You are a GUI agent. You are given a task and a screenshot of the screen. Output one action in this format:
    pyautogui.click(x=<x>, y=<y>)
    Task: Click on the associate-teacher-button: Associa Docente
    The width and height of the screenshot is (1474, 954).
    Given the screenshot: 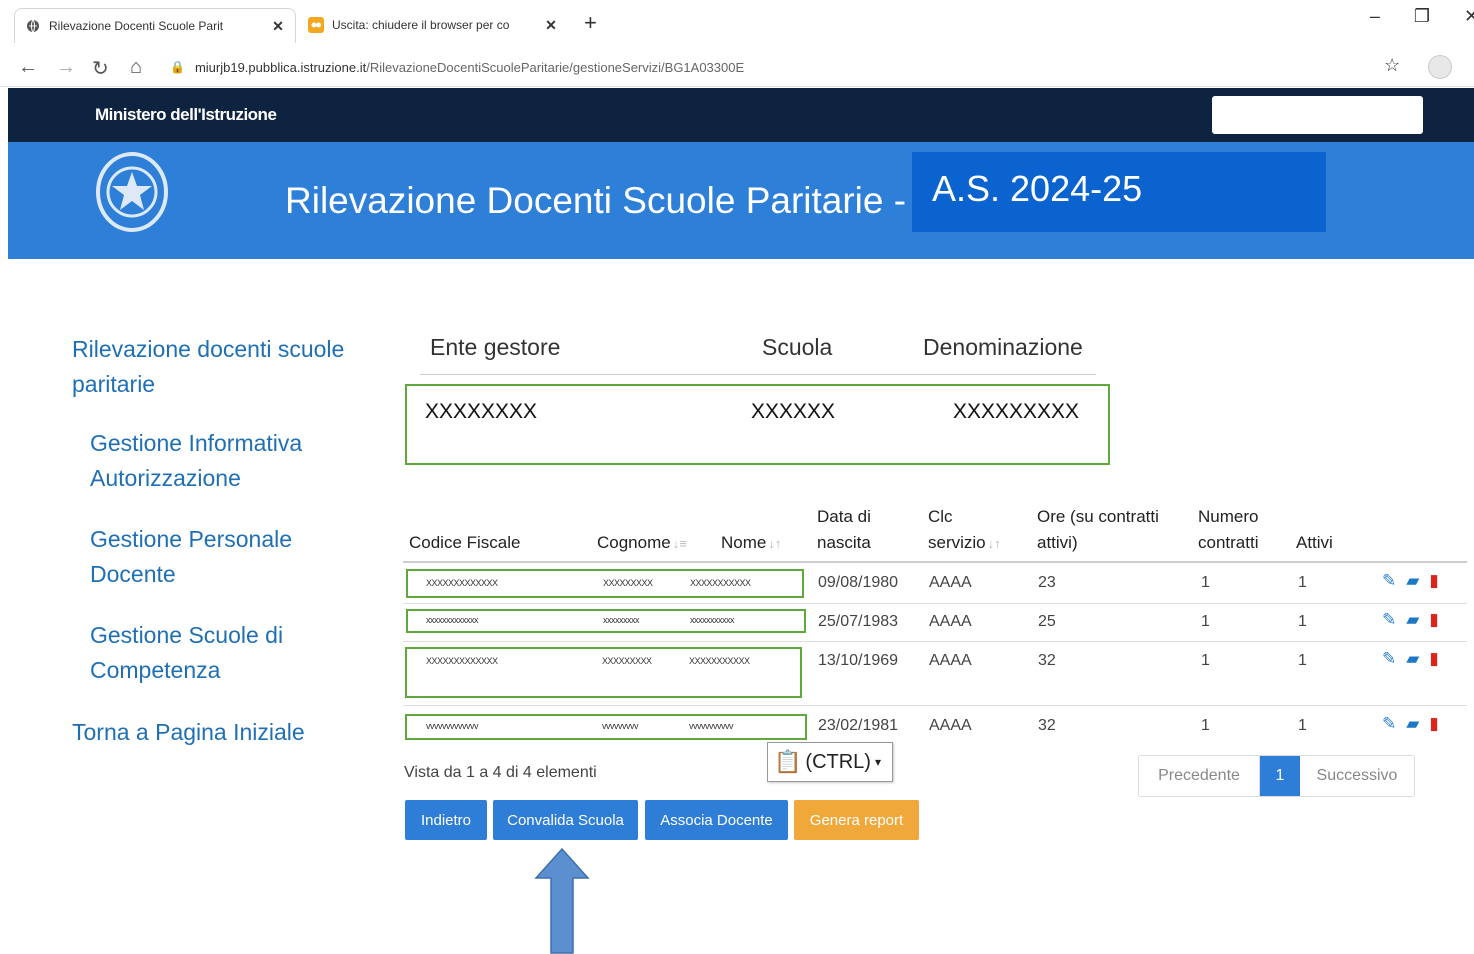 What is the action you would take?
    pyautogui.click(x=716, y=820)
    